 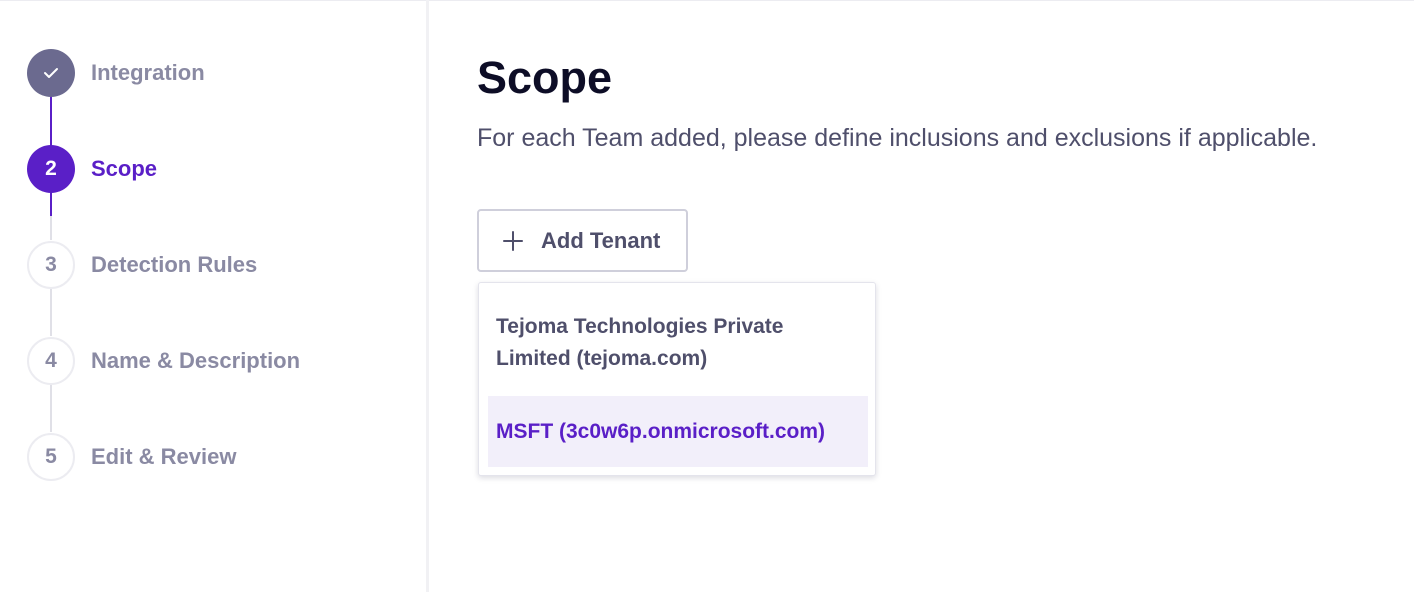 I want to click on step-name-description: 4 Name & Description, so click(x=217, y=361).